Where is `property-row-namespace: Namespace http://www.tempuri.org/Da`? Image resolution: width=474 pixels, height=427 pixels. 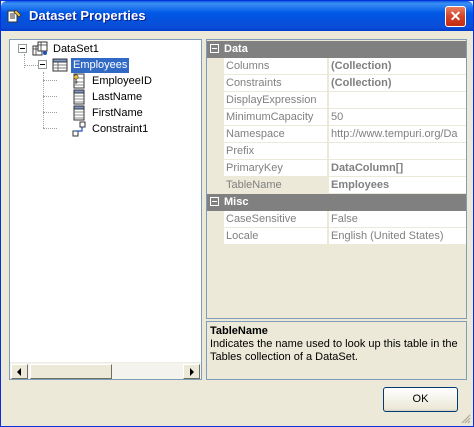
property-row-namespace: Namespace http://www.tempuri.org/Da is located at coordinates (336, 134).